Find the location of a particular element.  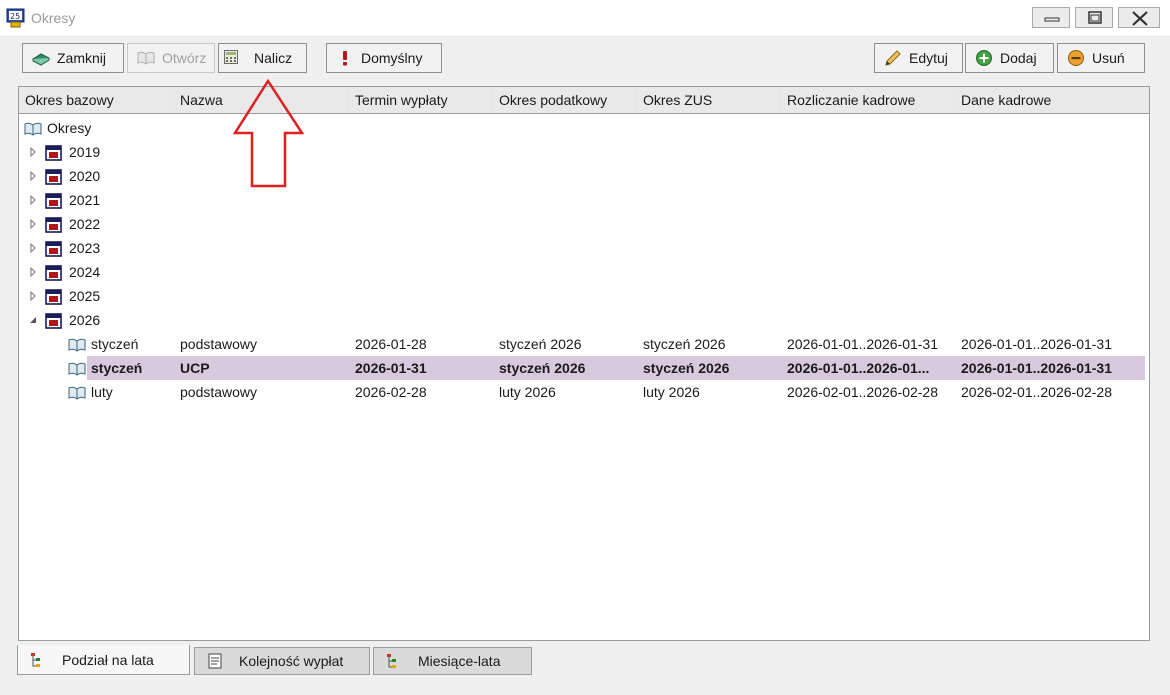

minimize-button is located at coordinates (1051, 17).